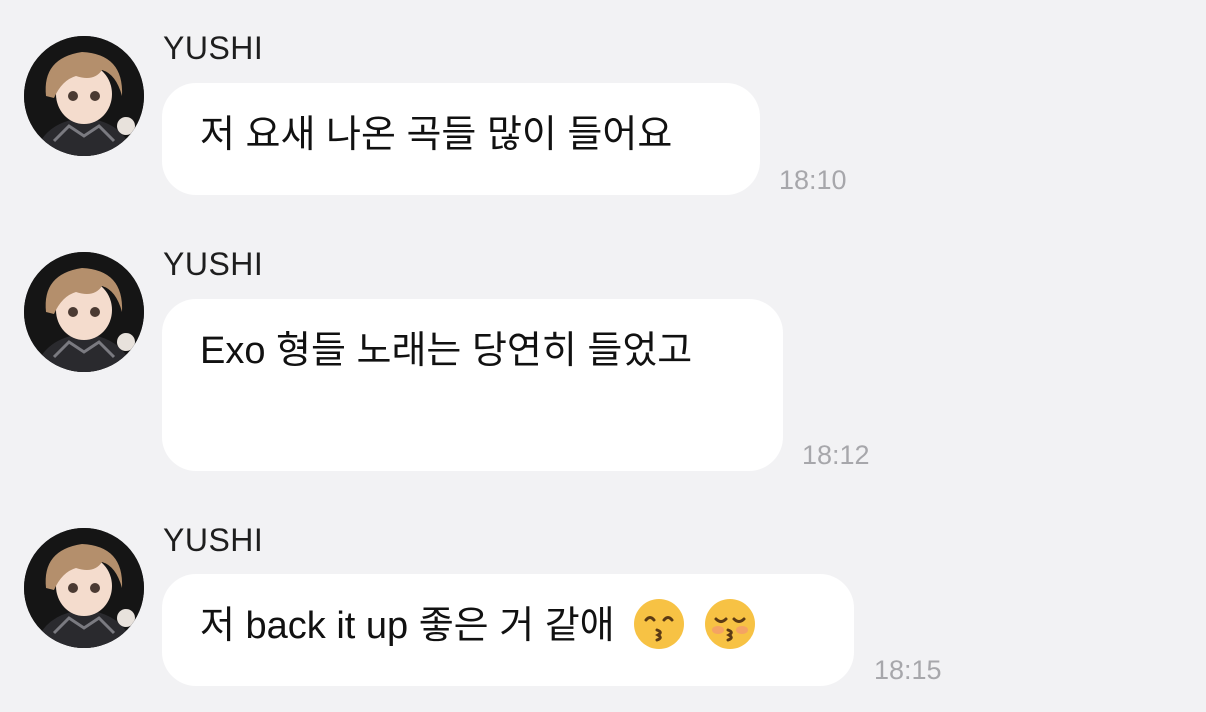 This screenshot has width=1206, height=712. What do you see at coordinates (813, 180) in the screenshot?
I see `message-timestamp: 18:10` at bounding box center [813, 180].